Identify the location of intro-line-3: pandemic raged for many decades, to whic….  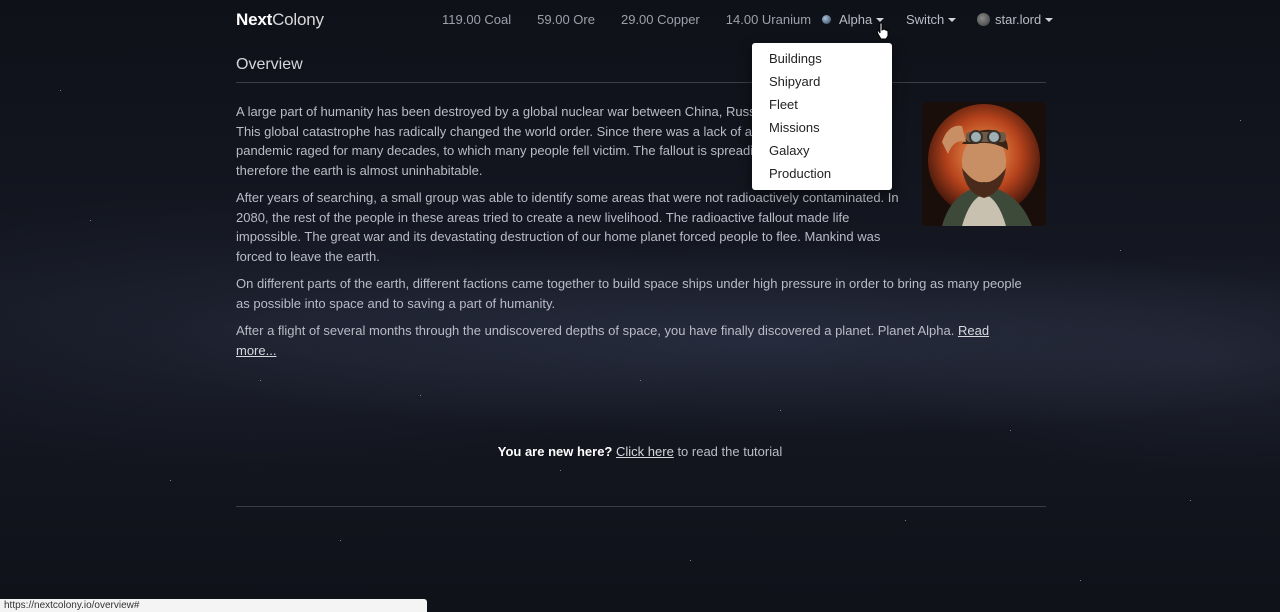
(502, 150).